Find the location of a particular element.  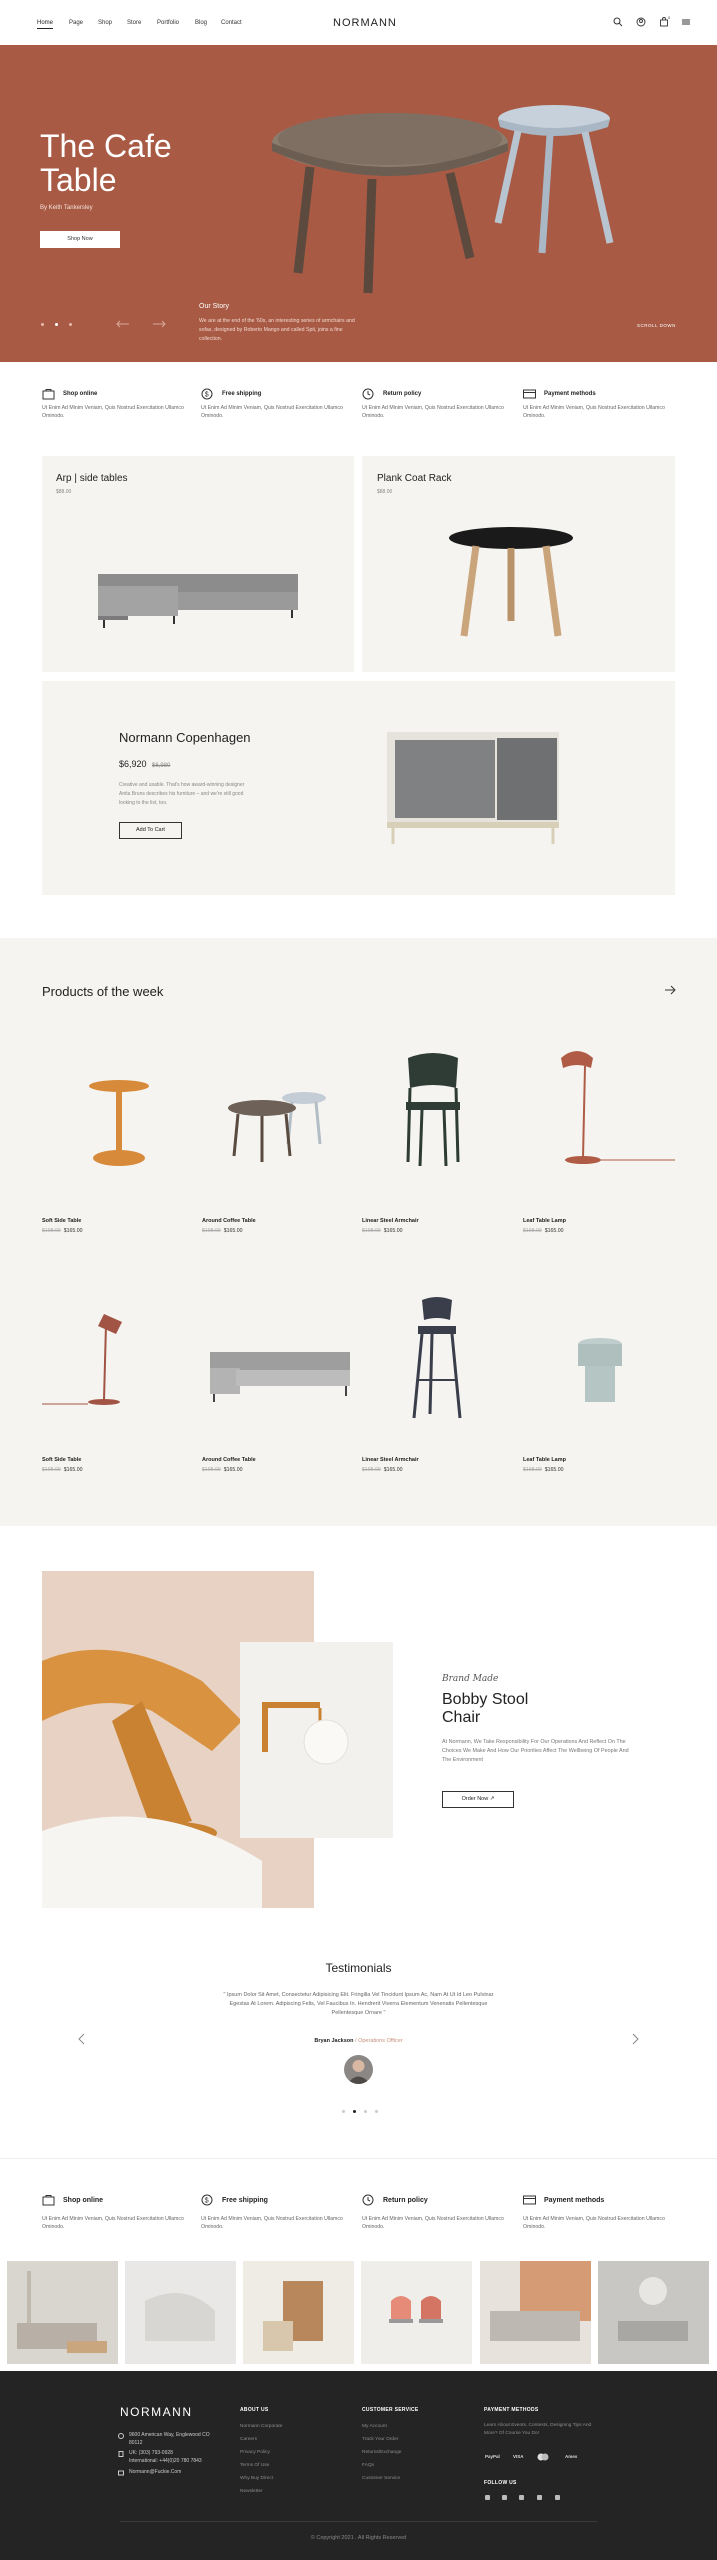

dot-active is located at coordinates (354, 2111).